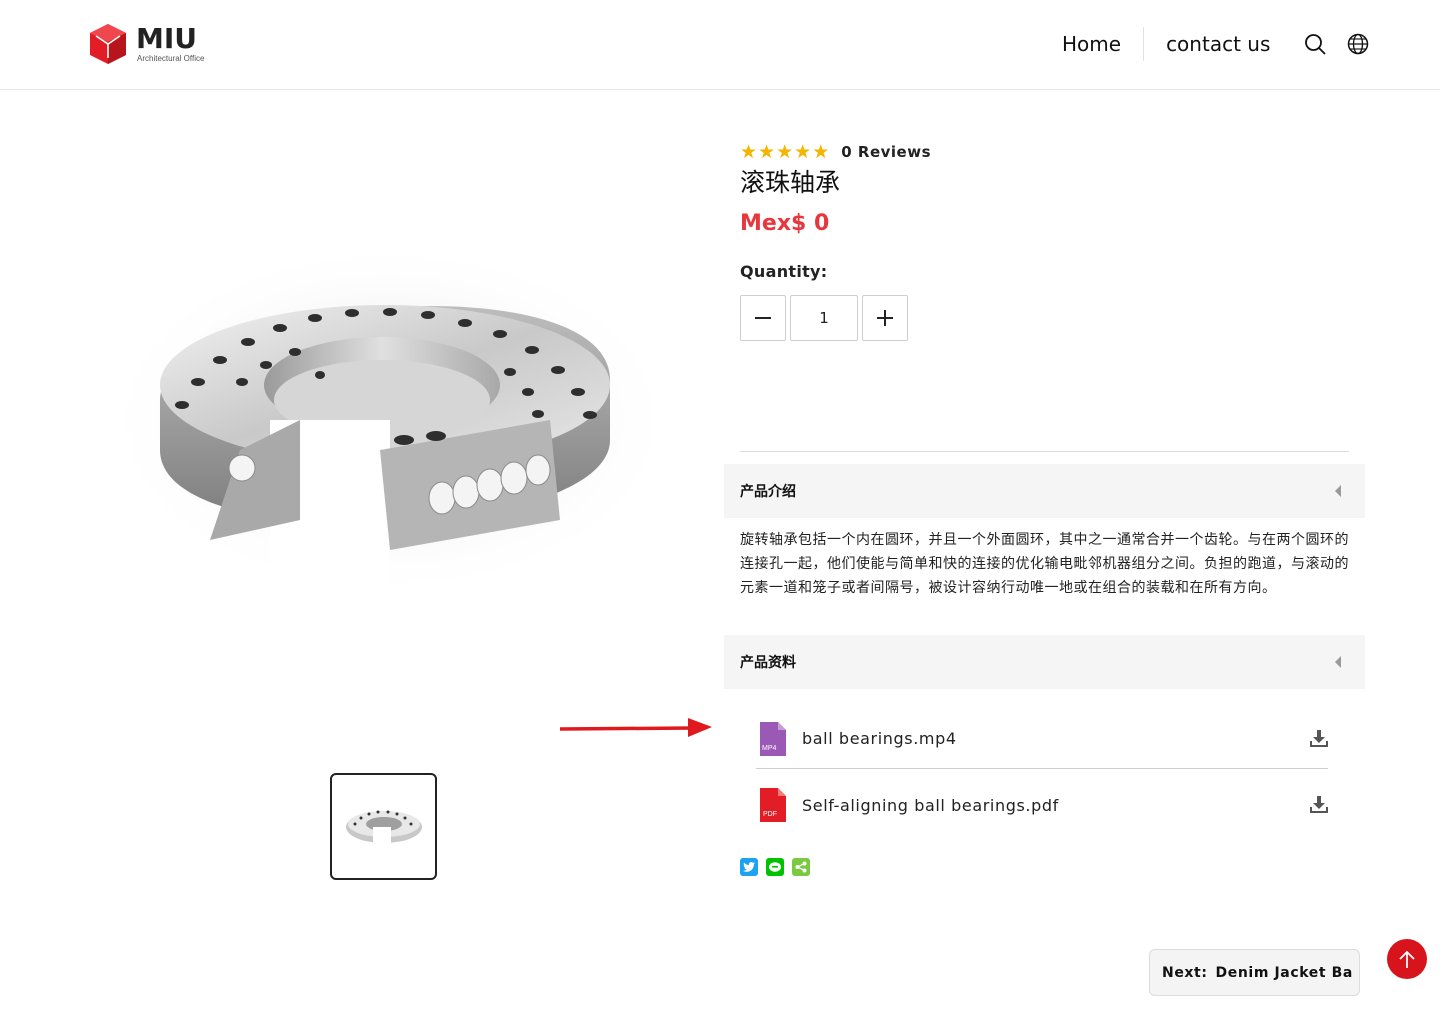 This screenshot has height=1036, width=1440. I want to click on minus-icon, so click(763, 318).